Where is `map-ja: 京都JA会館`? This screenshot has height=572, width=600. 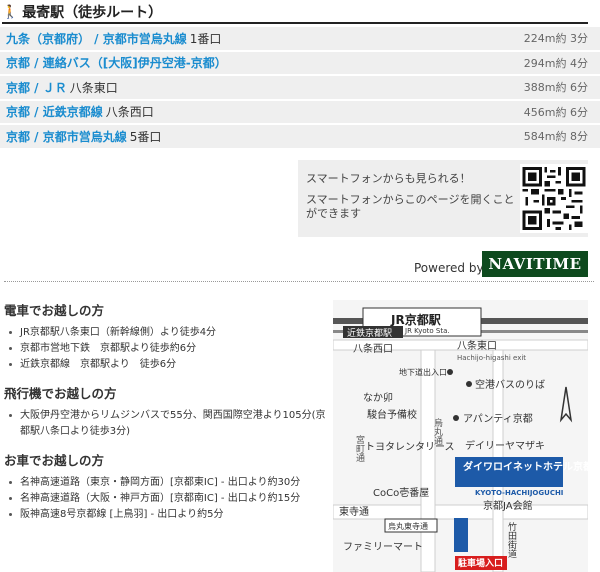
map-ja: 京都JA会館 is located at coordinates (508, 505).